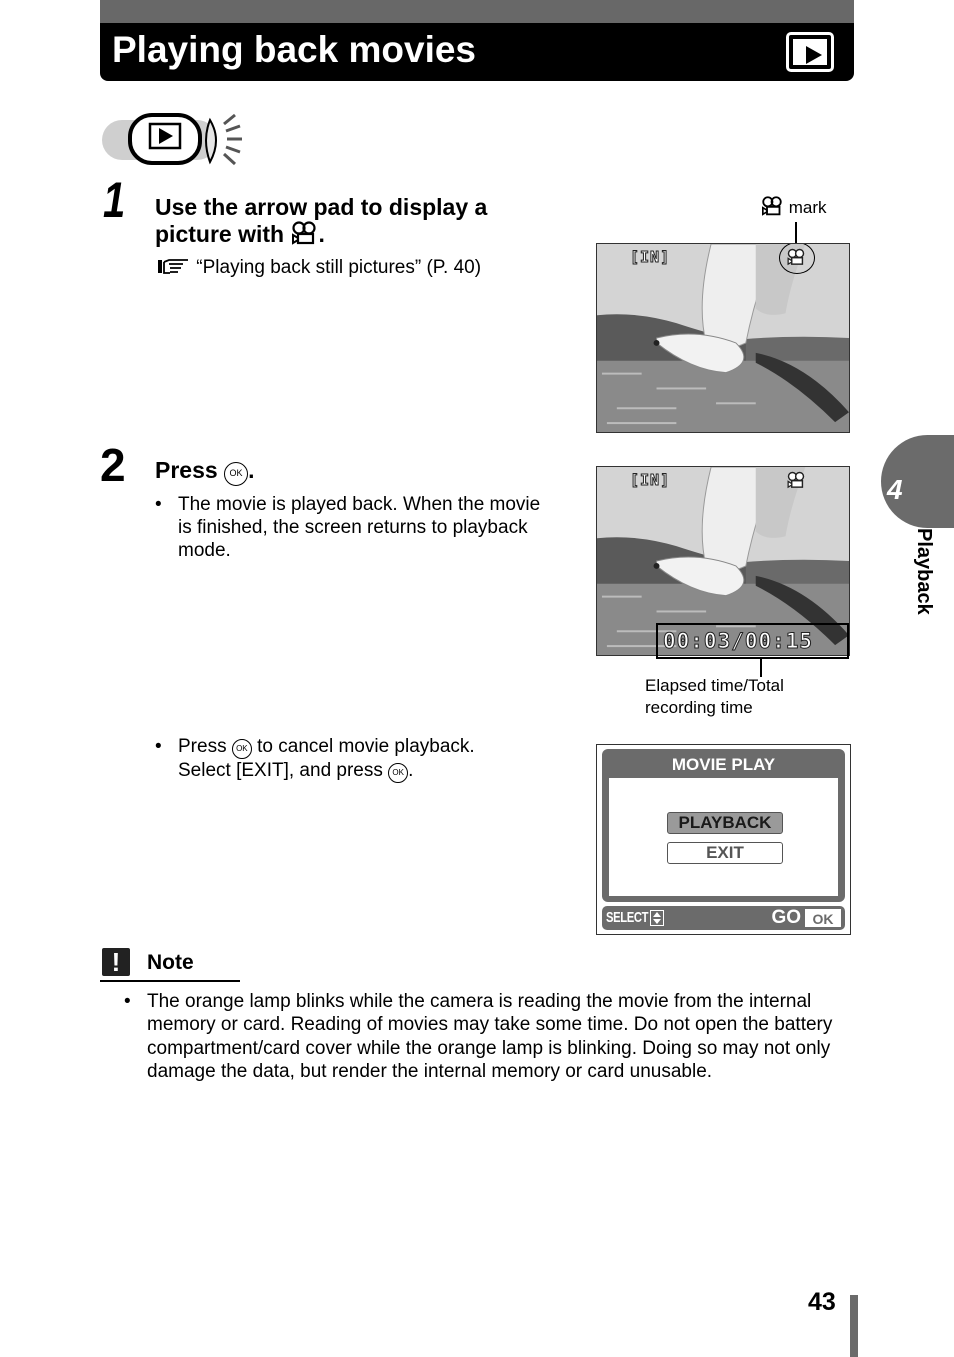 This screenshot has height=1357, width=954. I want to click on movie-play-menu-screen: MOVIE PLAY PLAYBACK EXIT SELECT GO OK, so click(723, 839).